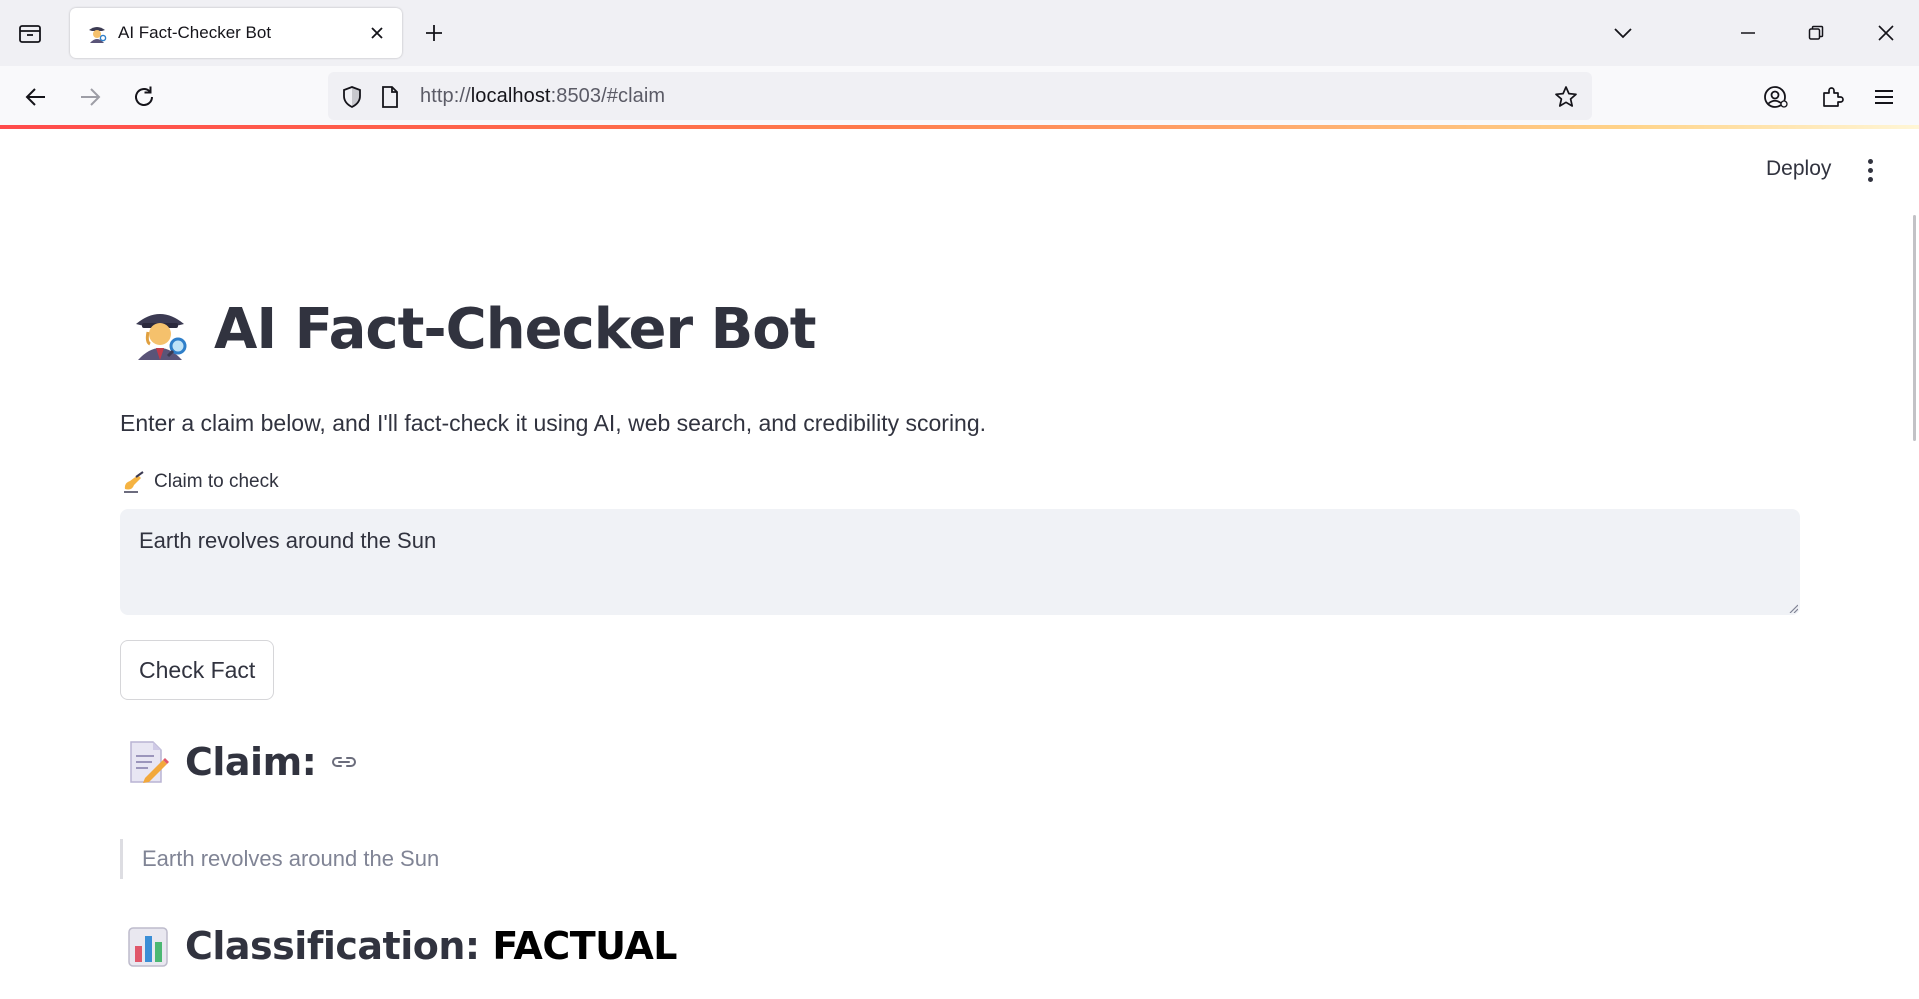 This screenshot has width=1919, height=999. I want to click on link-icon, so click(344, 762).